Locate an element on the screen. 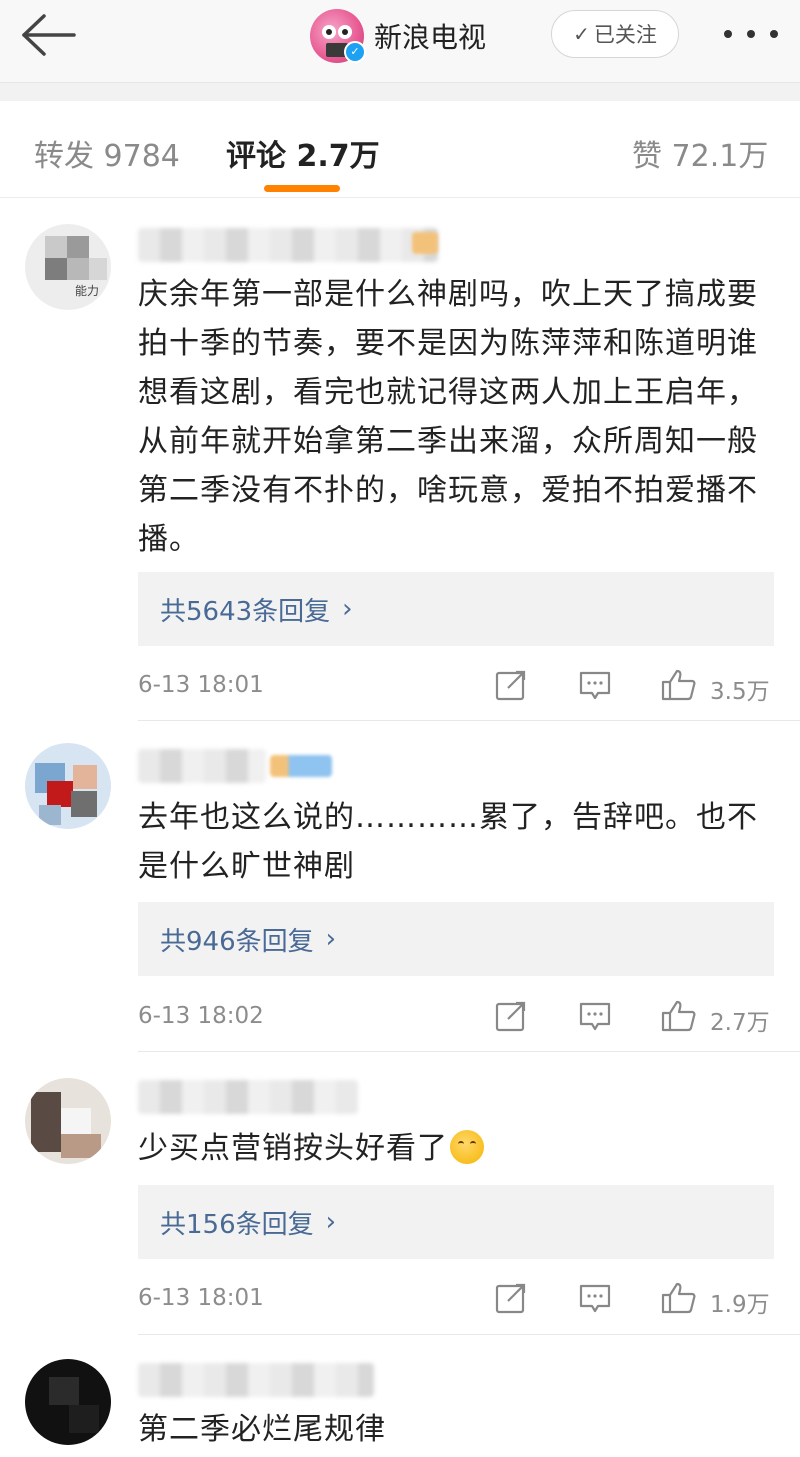  hugging-face-emoji is located at coordinates (467, 1147).